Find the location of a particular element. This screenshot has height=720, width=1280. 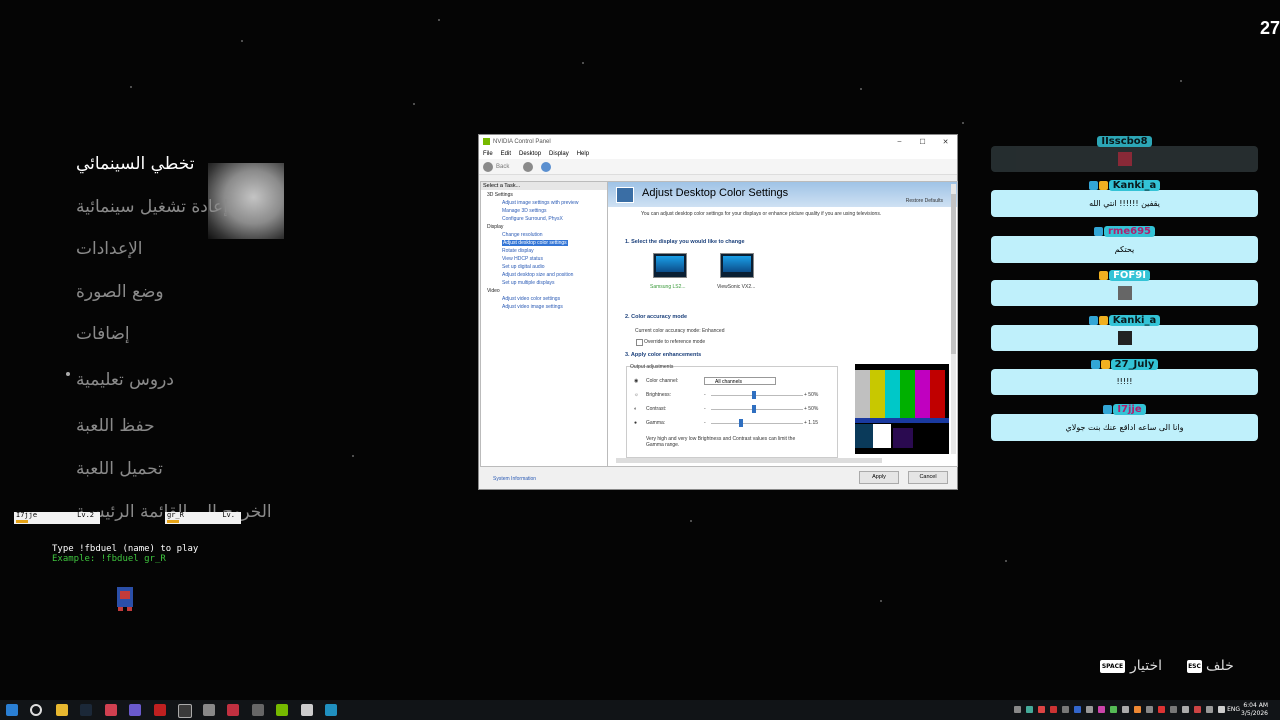

system-clock: 6:04 AM 3/5/2026 is located at coordinates (1254, 710).